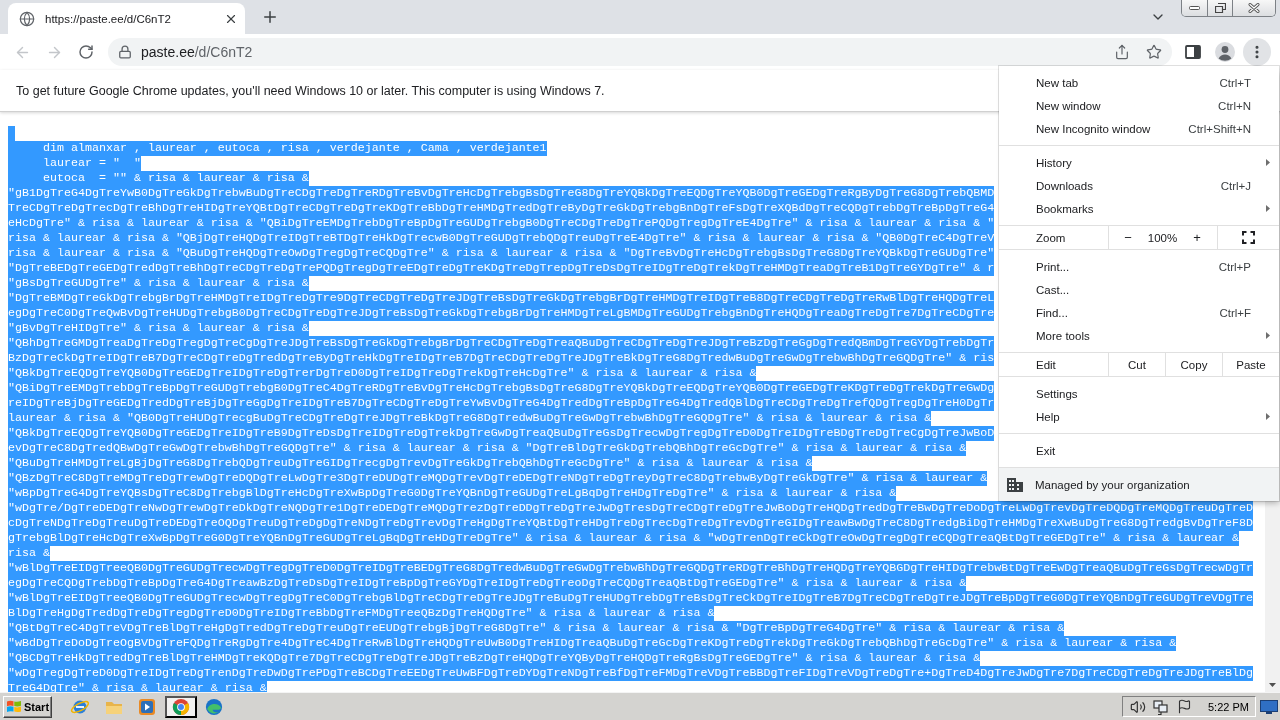 Image resolution: width=1280 pixels, height=720 pixels. I want to click on star-icon, so click(1154, 52).